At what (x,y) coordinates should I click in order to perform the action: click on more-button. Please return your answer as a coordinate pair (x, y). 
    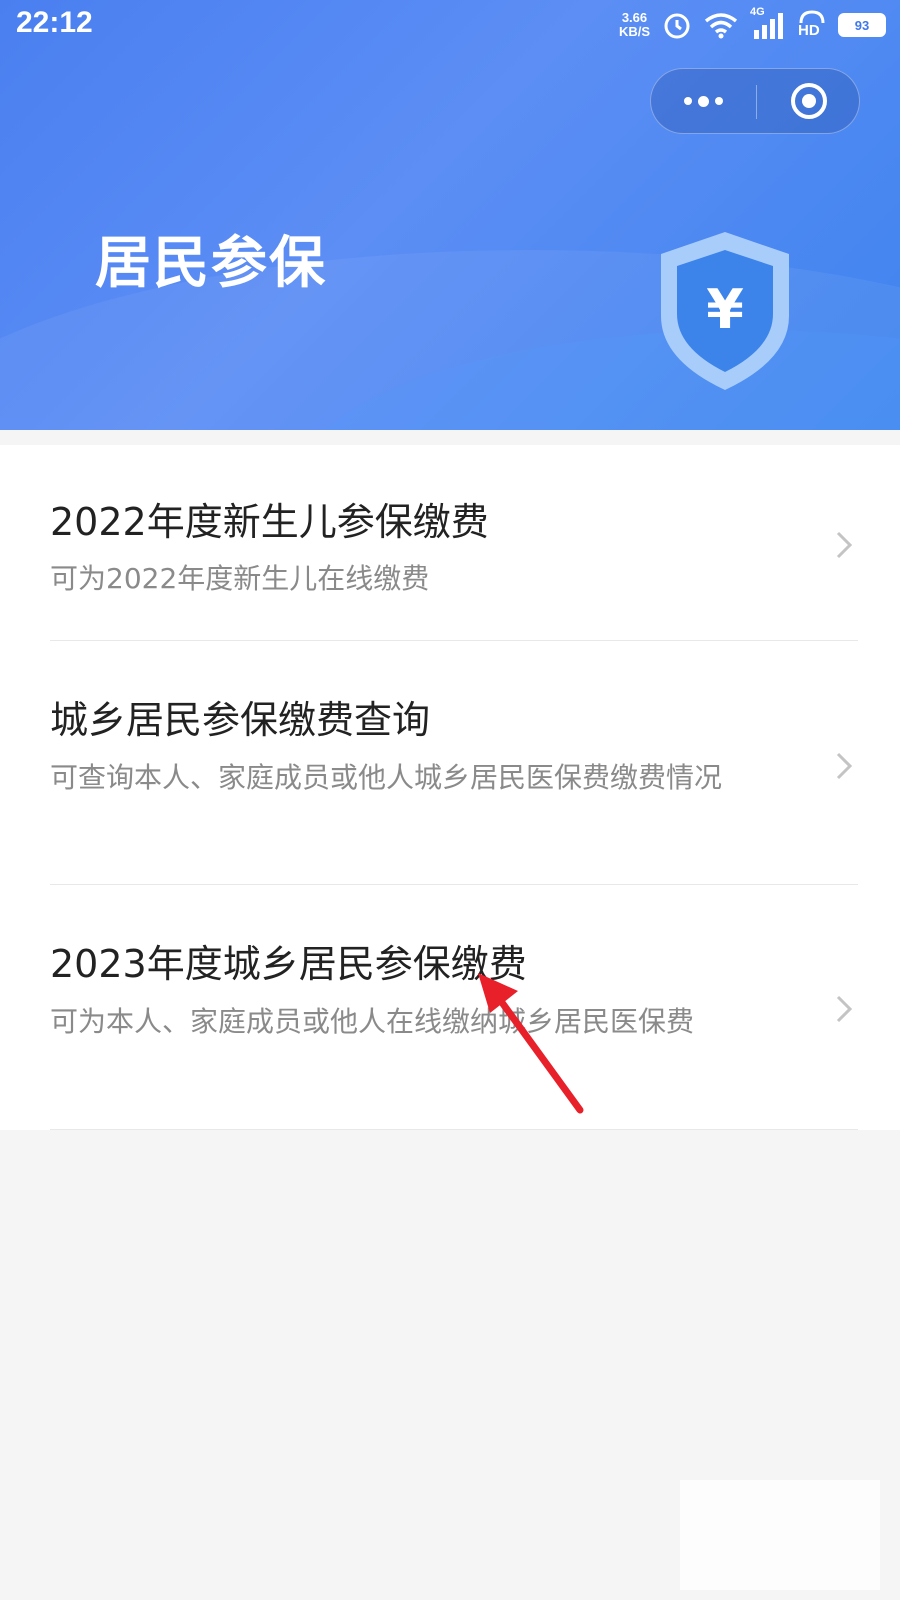
    Looking at the image, I should click on (703, 101).